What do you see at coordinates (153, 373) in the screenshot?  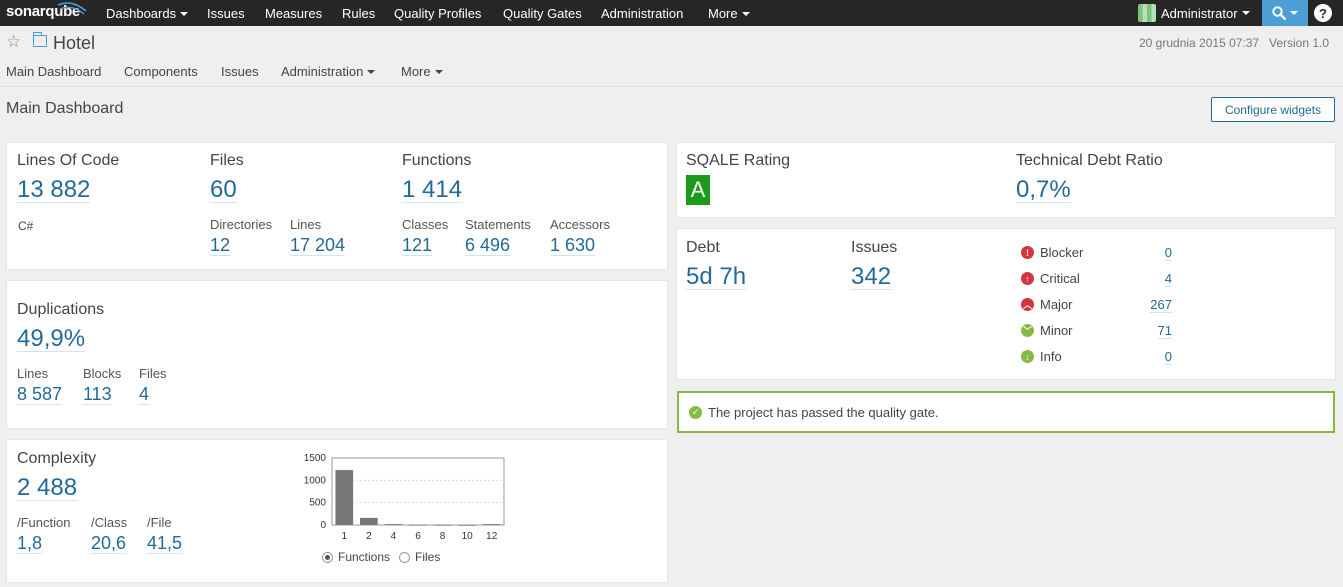 I see `dup-files-label: Files` at bounding box center [153, 373].